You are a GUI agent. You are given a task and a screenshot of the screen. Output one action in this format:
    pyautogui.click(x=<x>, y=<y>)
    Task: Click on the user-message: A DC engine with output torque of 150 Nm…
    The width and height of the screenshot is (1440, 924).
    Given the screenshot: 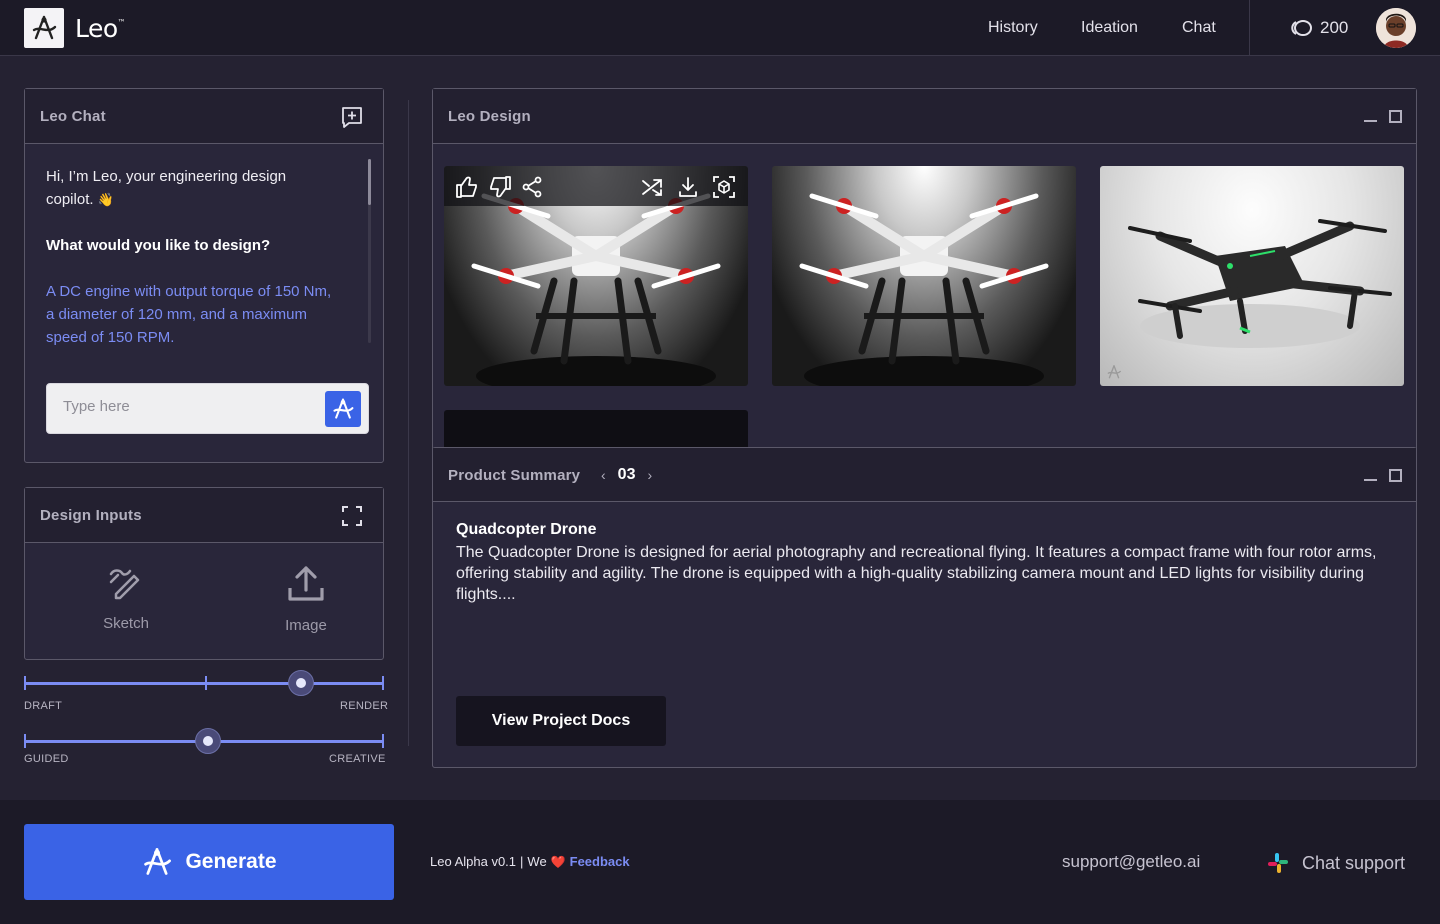 What is the action you would take?
    pyautogui.click(x=189, y=314)
    